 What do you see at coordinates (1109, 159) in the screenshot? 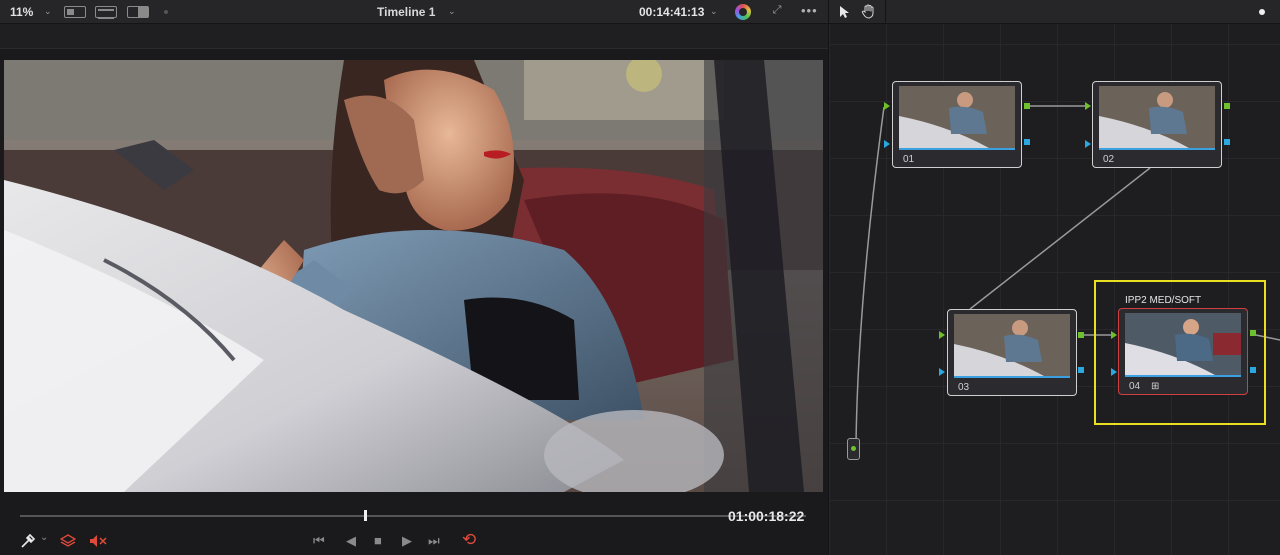
I see `node-number: 02` at bounding box center [1109, 159].